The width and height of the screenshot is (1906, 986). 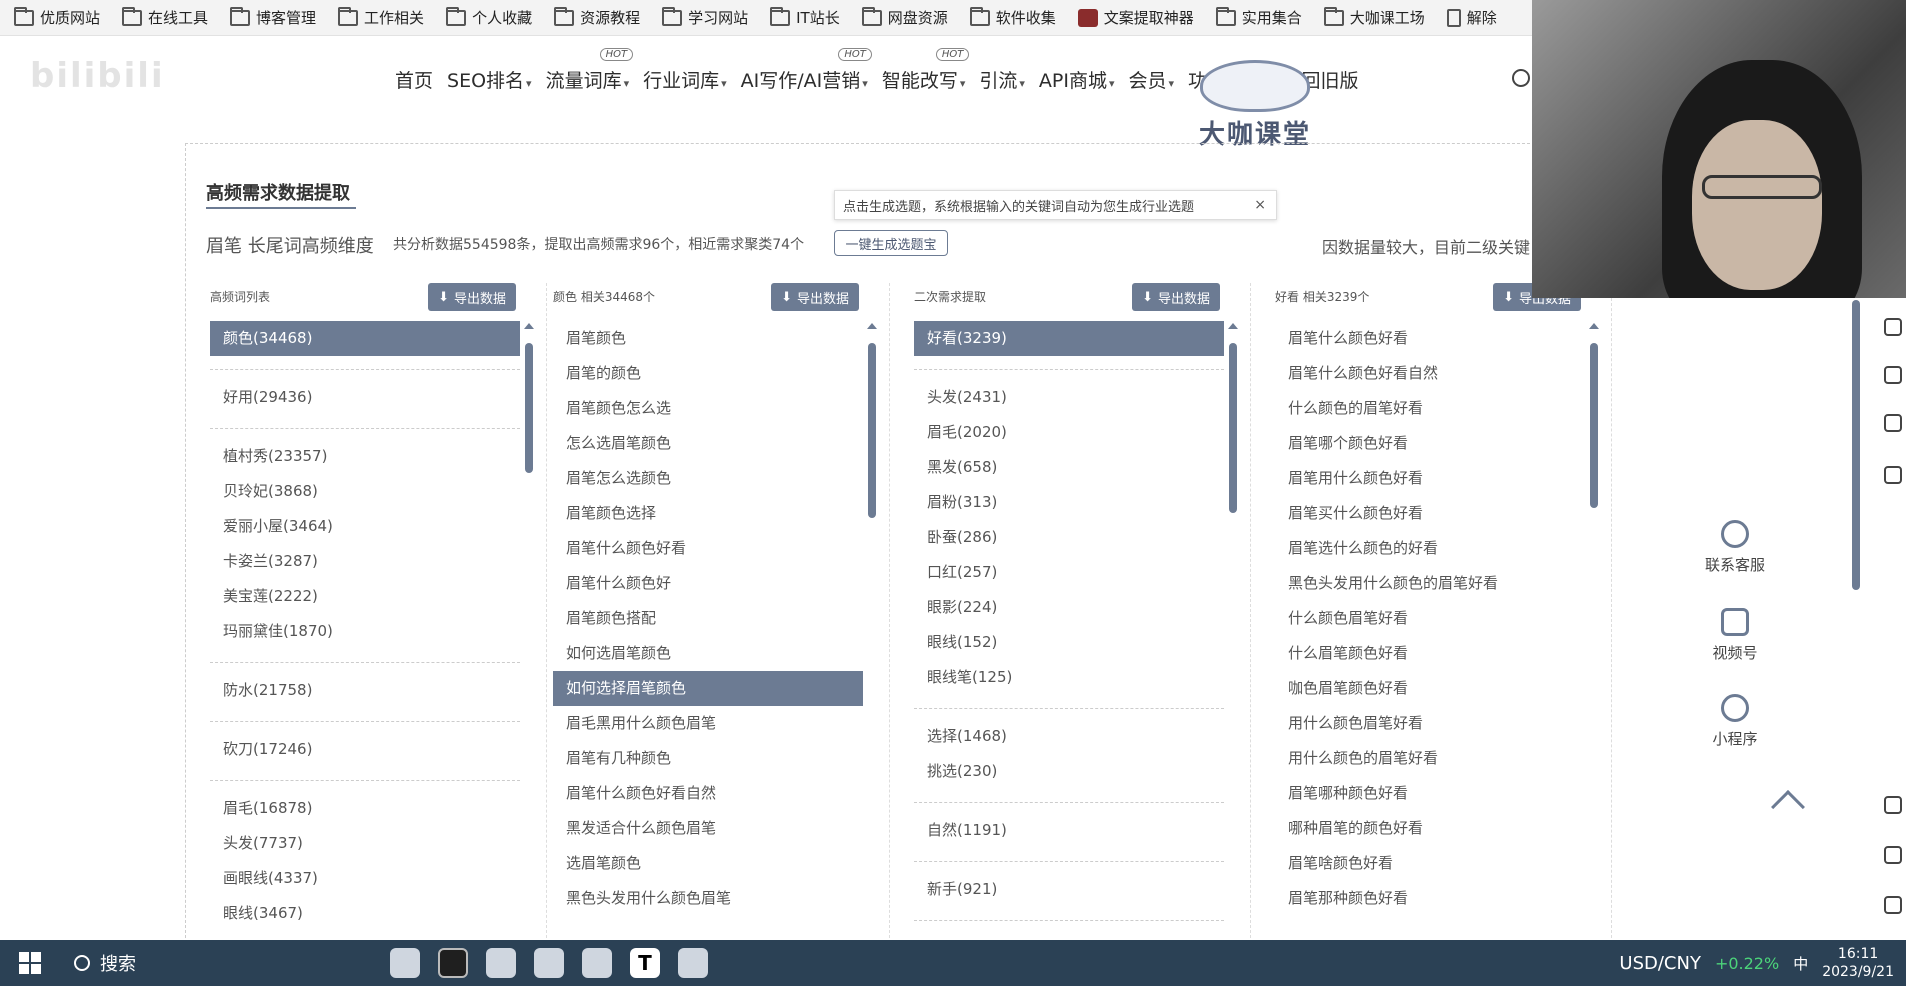 I want to click on page-scrollbar, so click(x=1856, y=445).